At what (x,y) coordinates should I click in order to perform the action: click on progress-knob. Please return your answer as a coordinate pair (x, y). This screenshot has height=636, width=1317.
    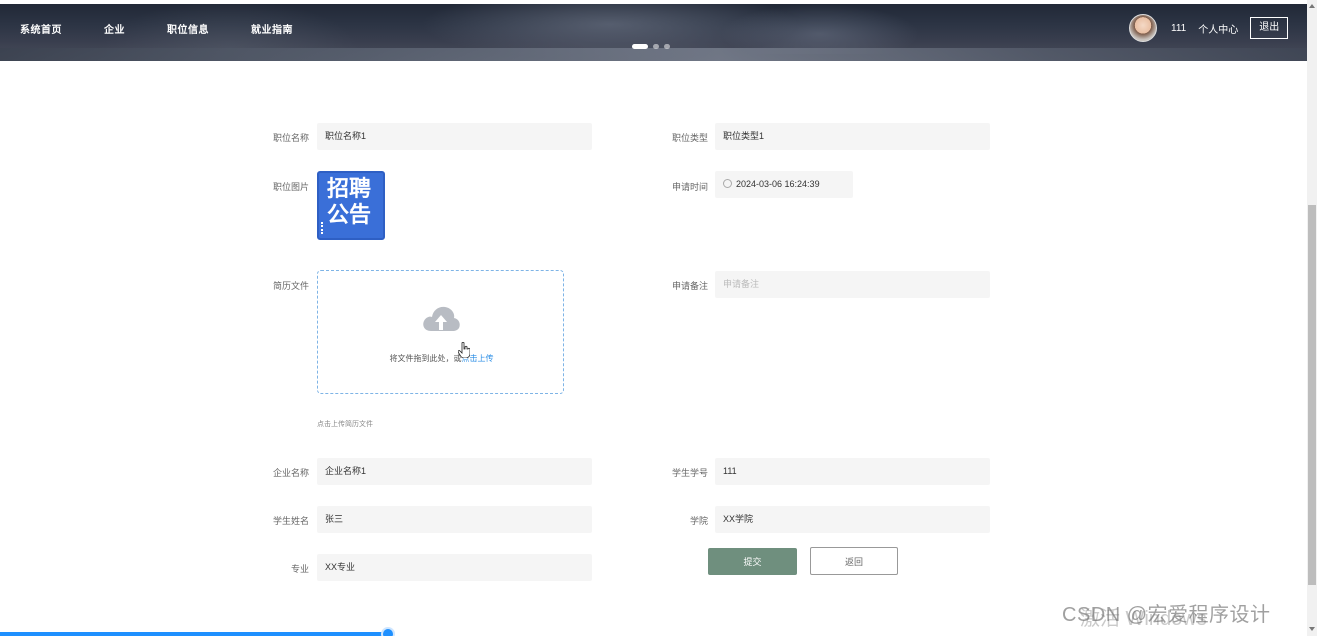
    Looking at the image, I should click on (388, 631).